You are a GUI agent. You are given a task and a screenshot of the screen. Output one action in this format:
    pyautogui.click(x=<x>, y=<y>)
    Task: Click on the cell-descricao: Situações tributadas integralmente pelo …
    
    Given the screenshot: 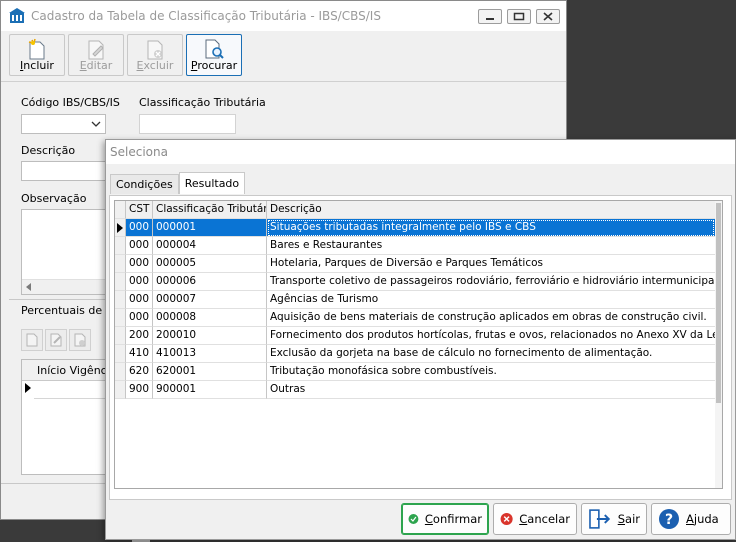 What is the action you would take?
    pyautogui.click(x=491, y=228)
    